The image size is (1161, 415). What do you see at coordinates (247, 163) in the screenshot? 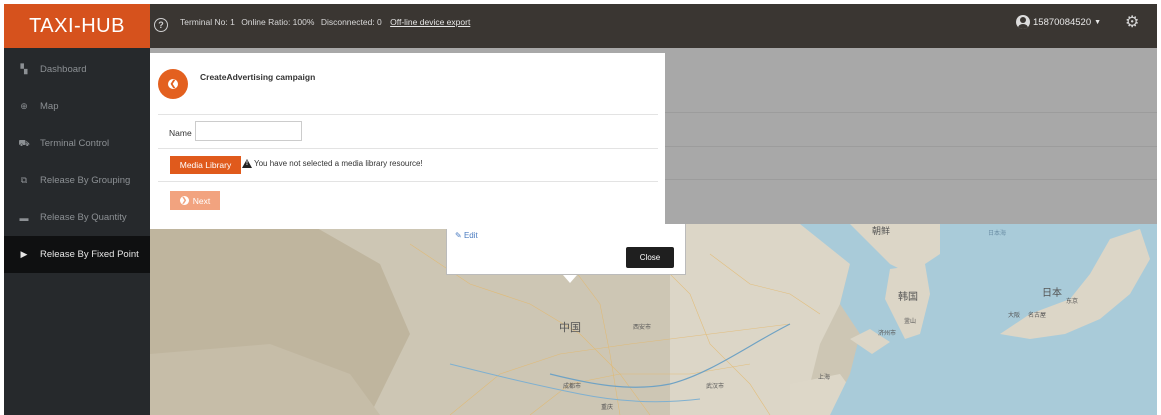
I see `warning-icon` at bounding box center [247, 163].